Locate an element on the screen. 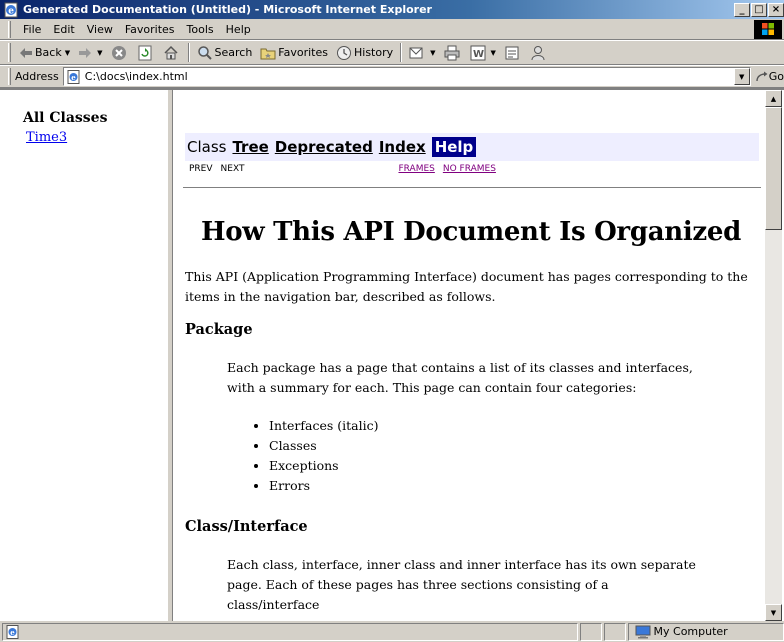 The image size is (784, 642). frames-link: FRAMES is located at coordinates (416, 169).